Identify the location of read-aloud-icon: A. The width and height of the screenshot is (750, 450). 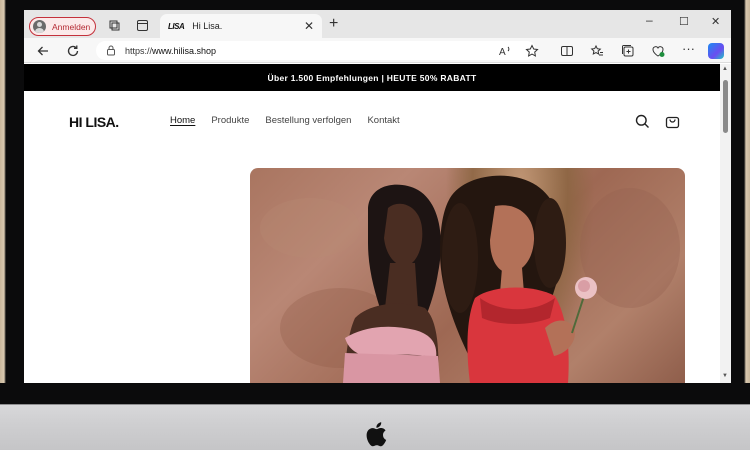
(505, 51).